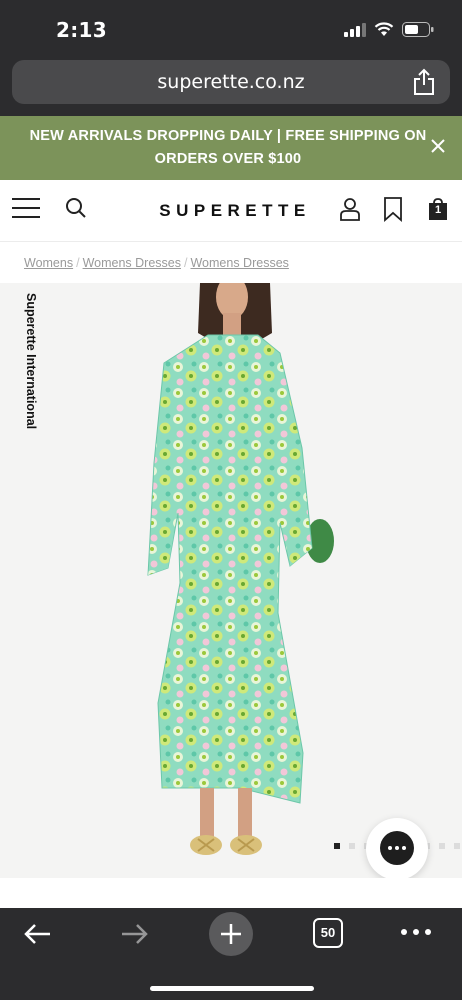 This screenshot has width=462, height=1000. Describe the element at coordinates (350, 209) in the screenshot. I see `account-icon` at that location.